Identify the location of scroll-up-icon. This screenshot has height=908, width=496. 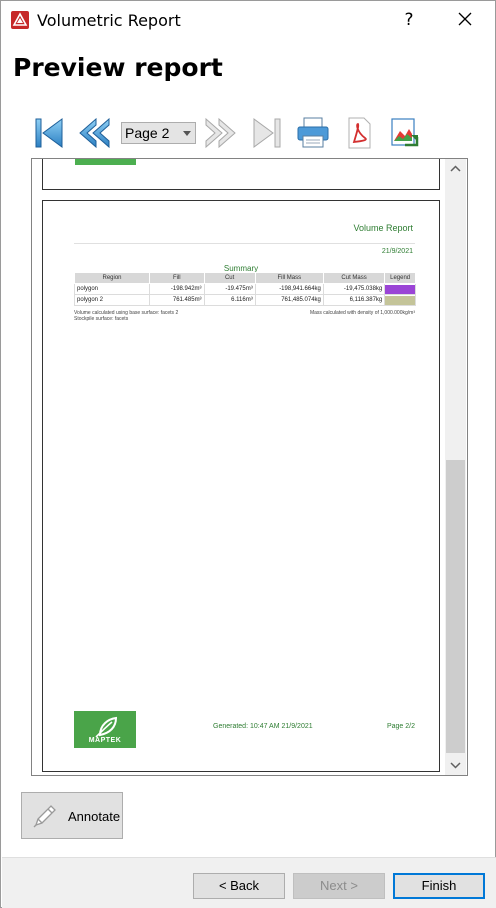
(455, 169).